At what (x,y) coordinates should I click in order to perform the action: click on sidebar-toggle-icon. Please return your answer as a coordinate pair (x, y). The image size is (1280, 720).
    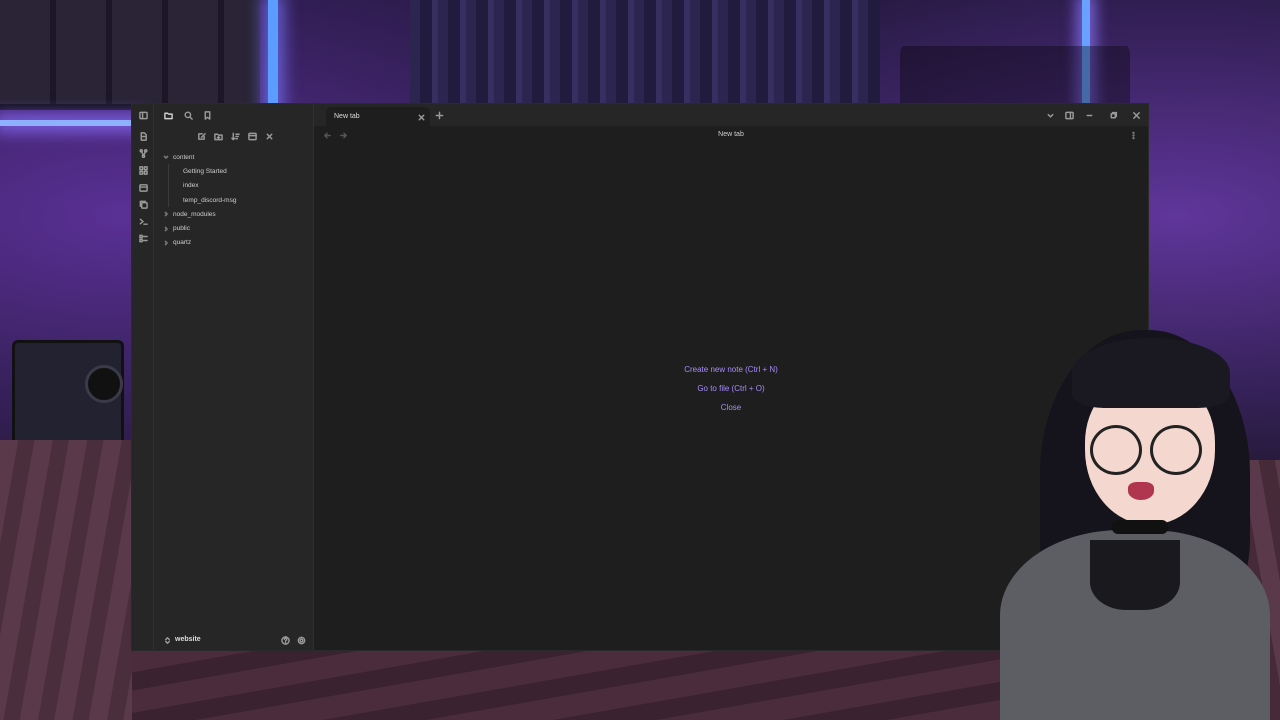
    Looking at the image, I should click on (143, 115).